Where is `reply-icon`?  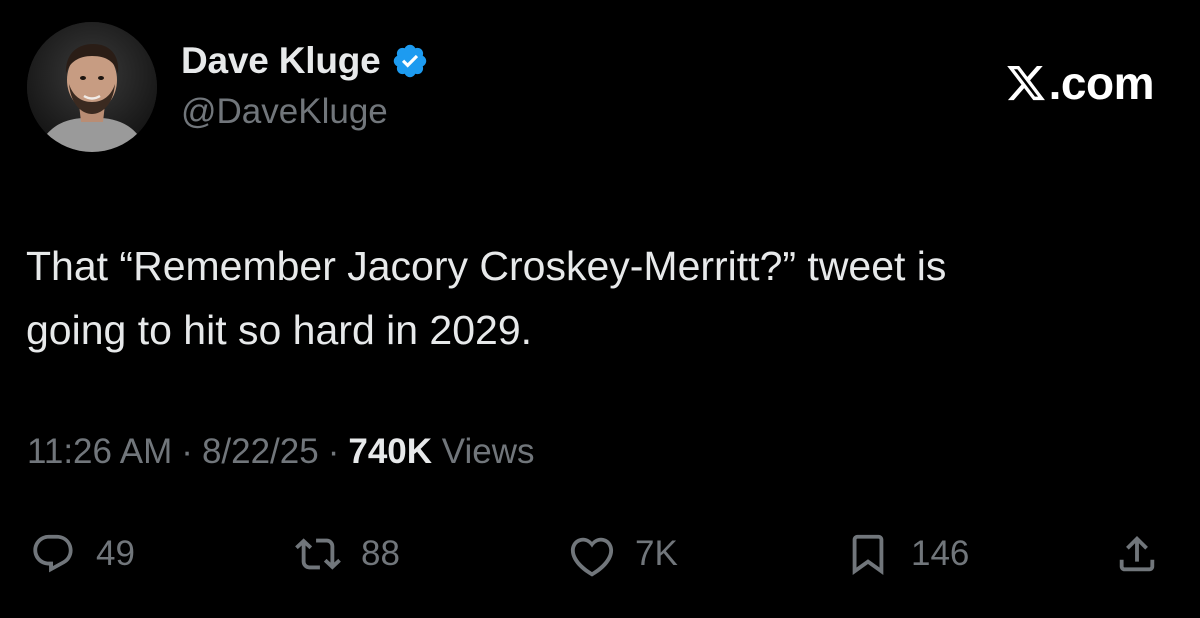
reply-icon is located at coordinates (53, 553).